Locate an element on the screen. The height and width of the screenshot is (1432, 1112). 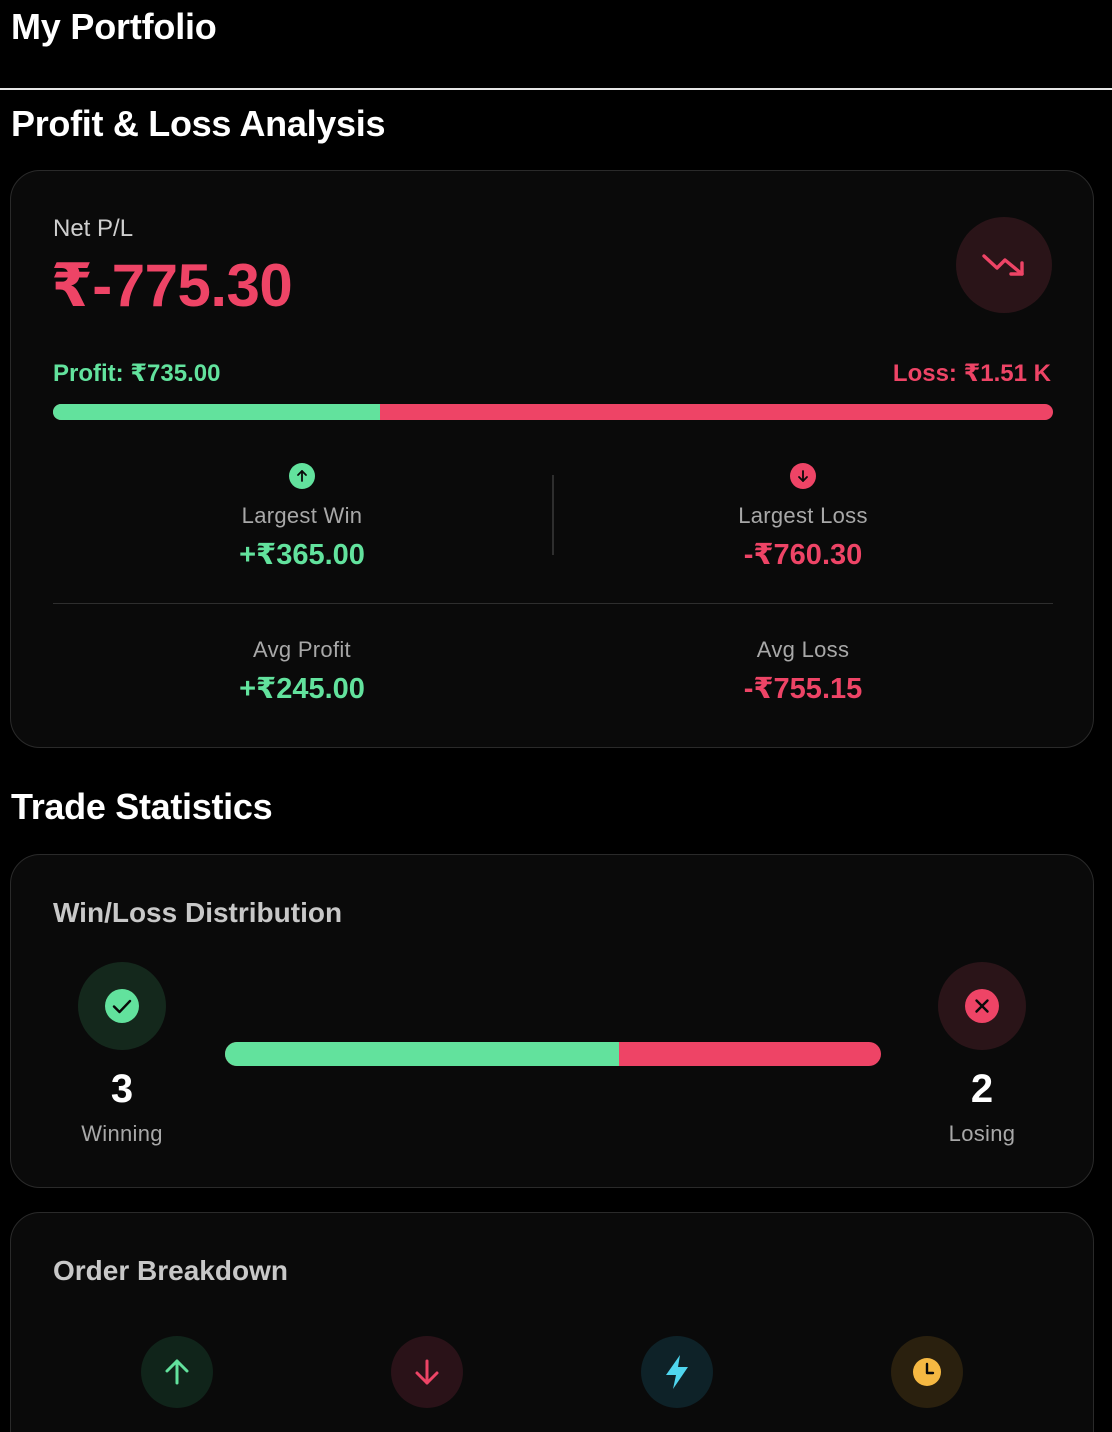
winning-count: 3 is located at coordinates (122, 1089).